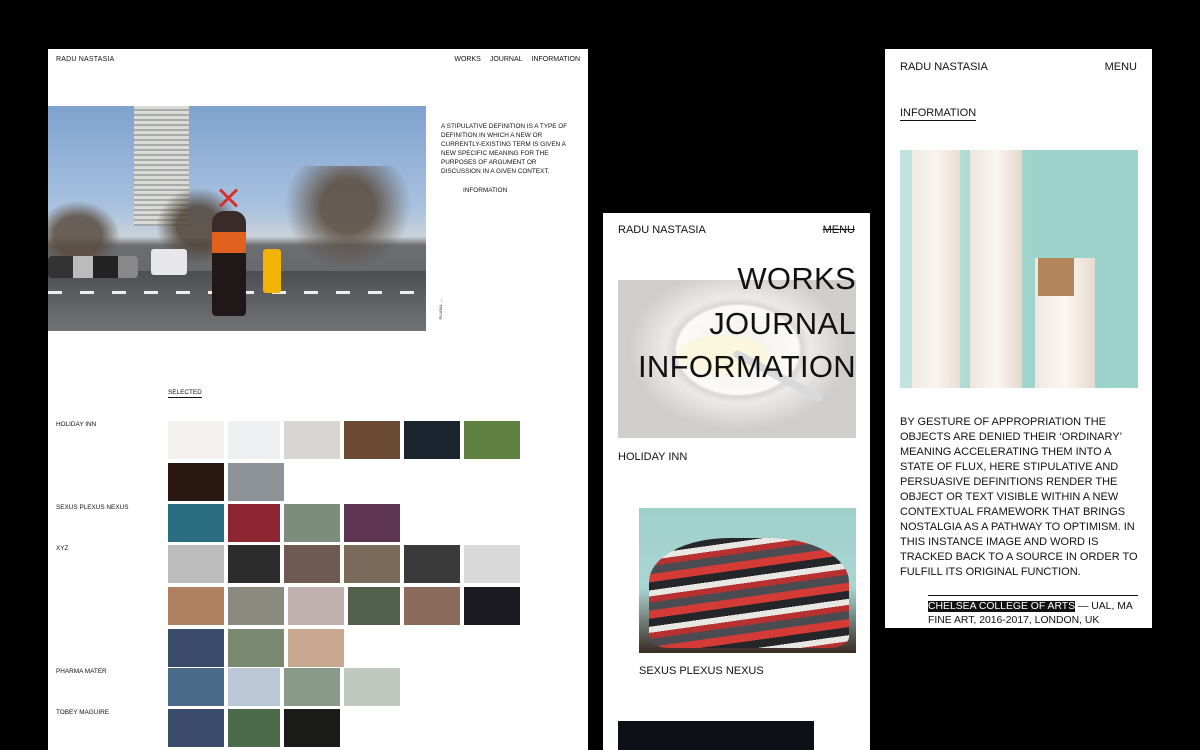 This screenshot has height=750, width=1200. I want to click on project-title: TOBEY MAGUIRE, so click(82, 712).